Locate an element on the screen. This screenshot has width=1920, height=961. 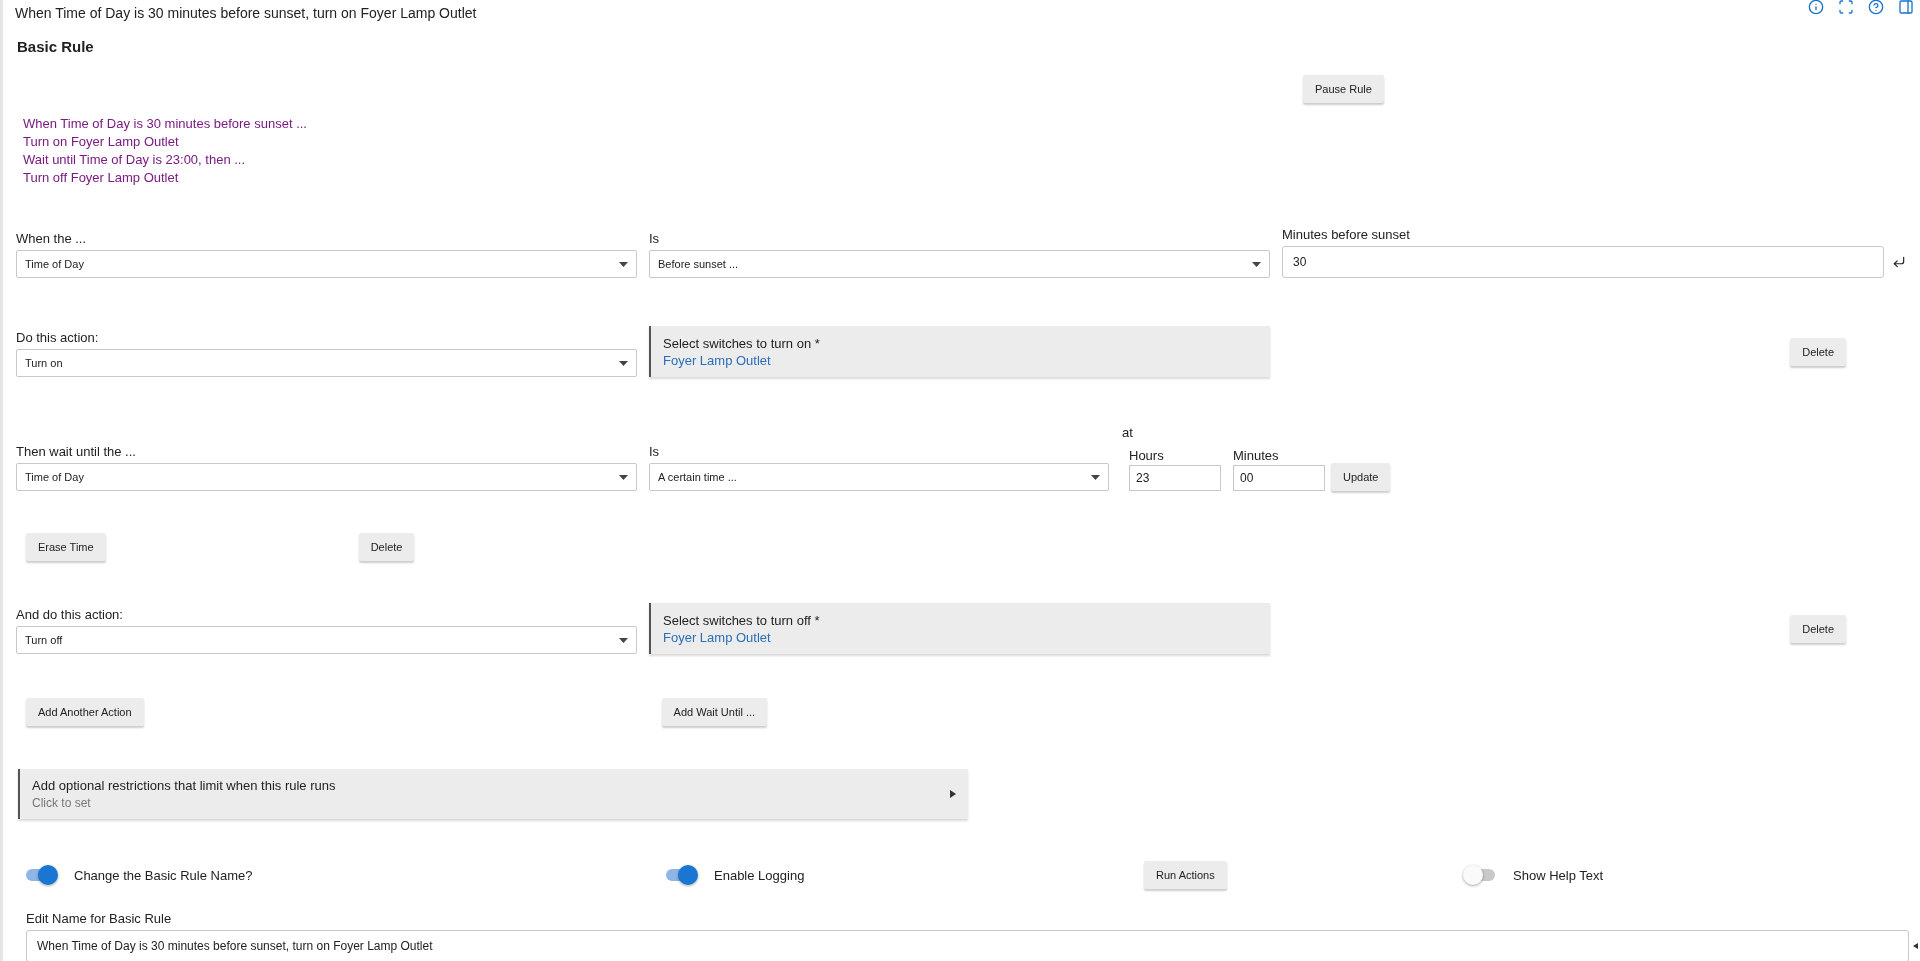
window-title: When Time of Day is 30 minutes before sunset, turn on Foyer Lamp Outlet is located at coordinates (246, 13).